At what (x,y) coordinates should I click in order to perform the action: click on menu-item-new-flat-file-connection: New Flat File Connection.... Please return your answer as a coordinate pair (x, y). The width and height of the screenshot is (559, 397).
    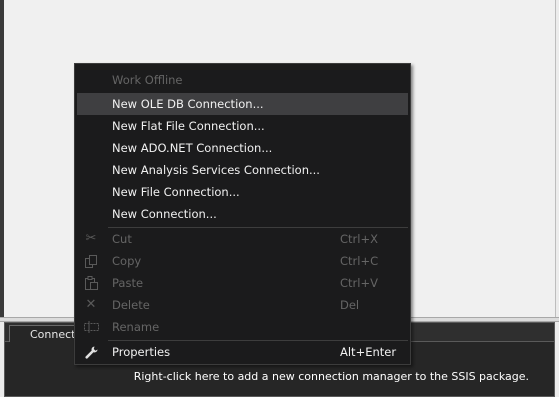
    Looking at the image, I should click on (242, 126).